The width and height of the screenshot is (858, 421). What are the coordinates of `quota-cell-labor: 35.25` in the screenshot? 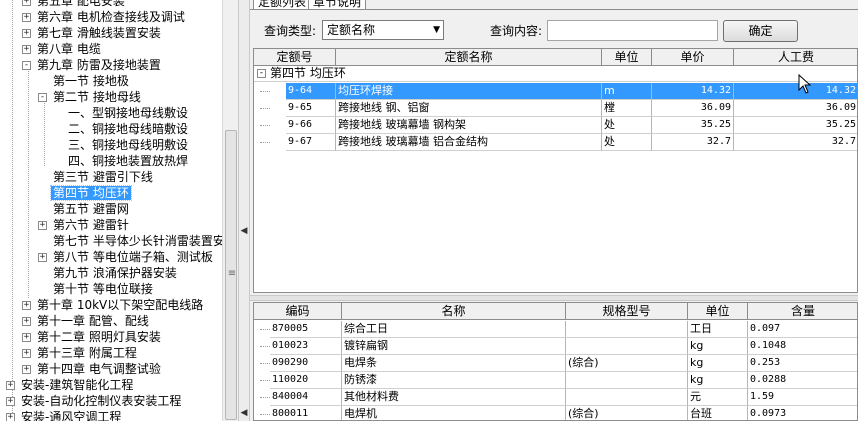 It's located at (795, 125).